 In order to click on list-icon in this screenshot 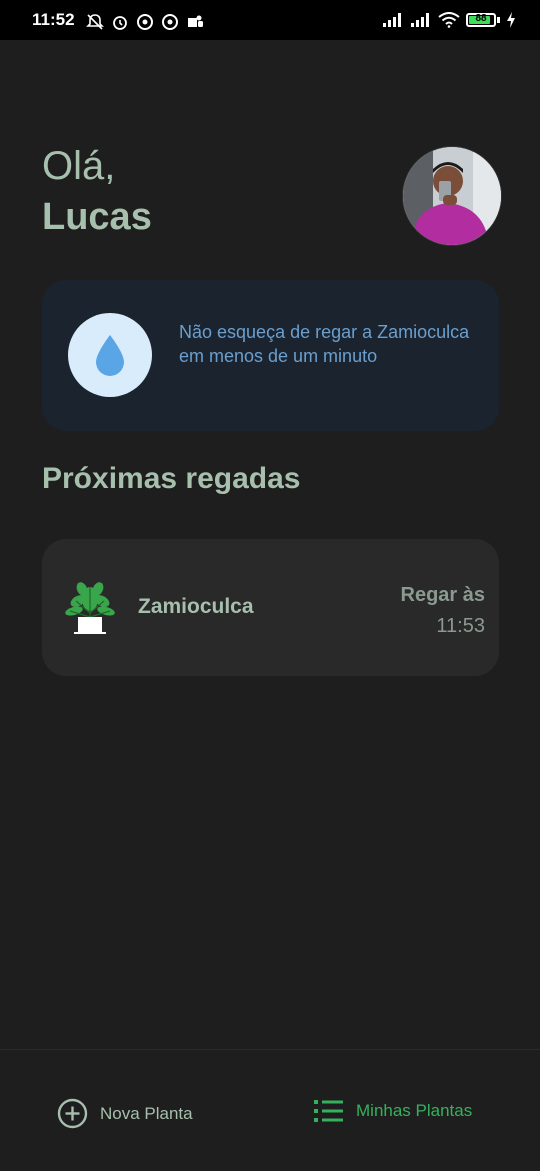, I will do `click(328, 1111)`.